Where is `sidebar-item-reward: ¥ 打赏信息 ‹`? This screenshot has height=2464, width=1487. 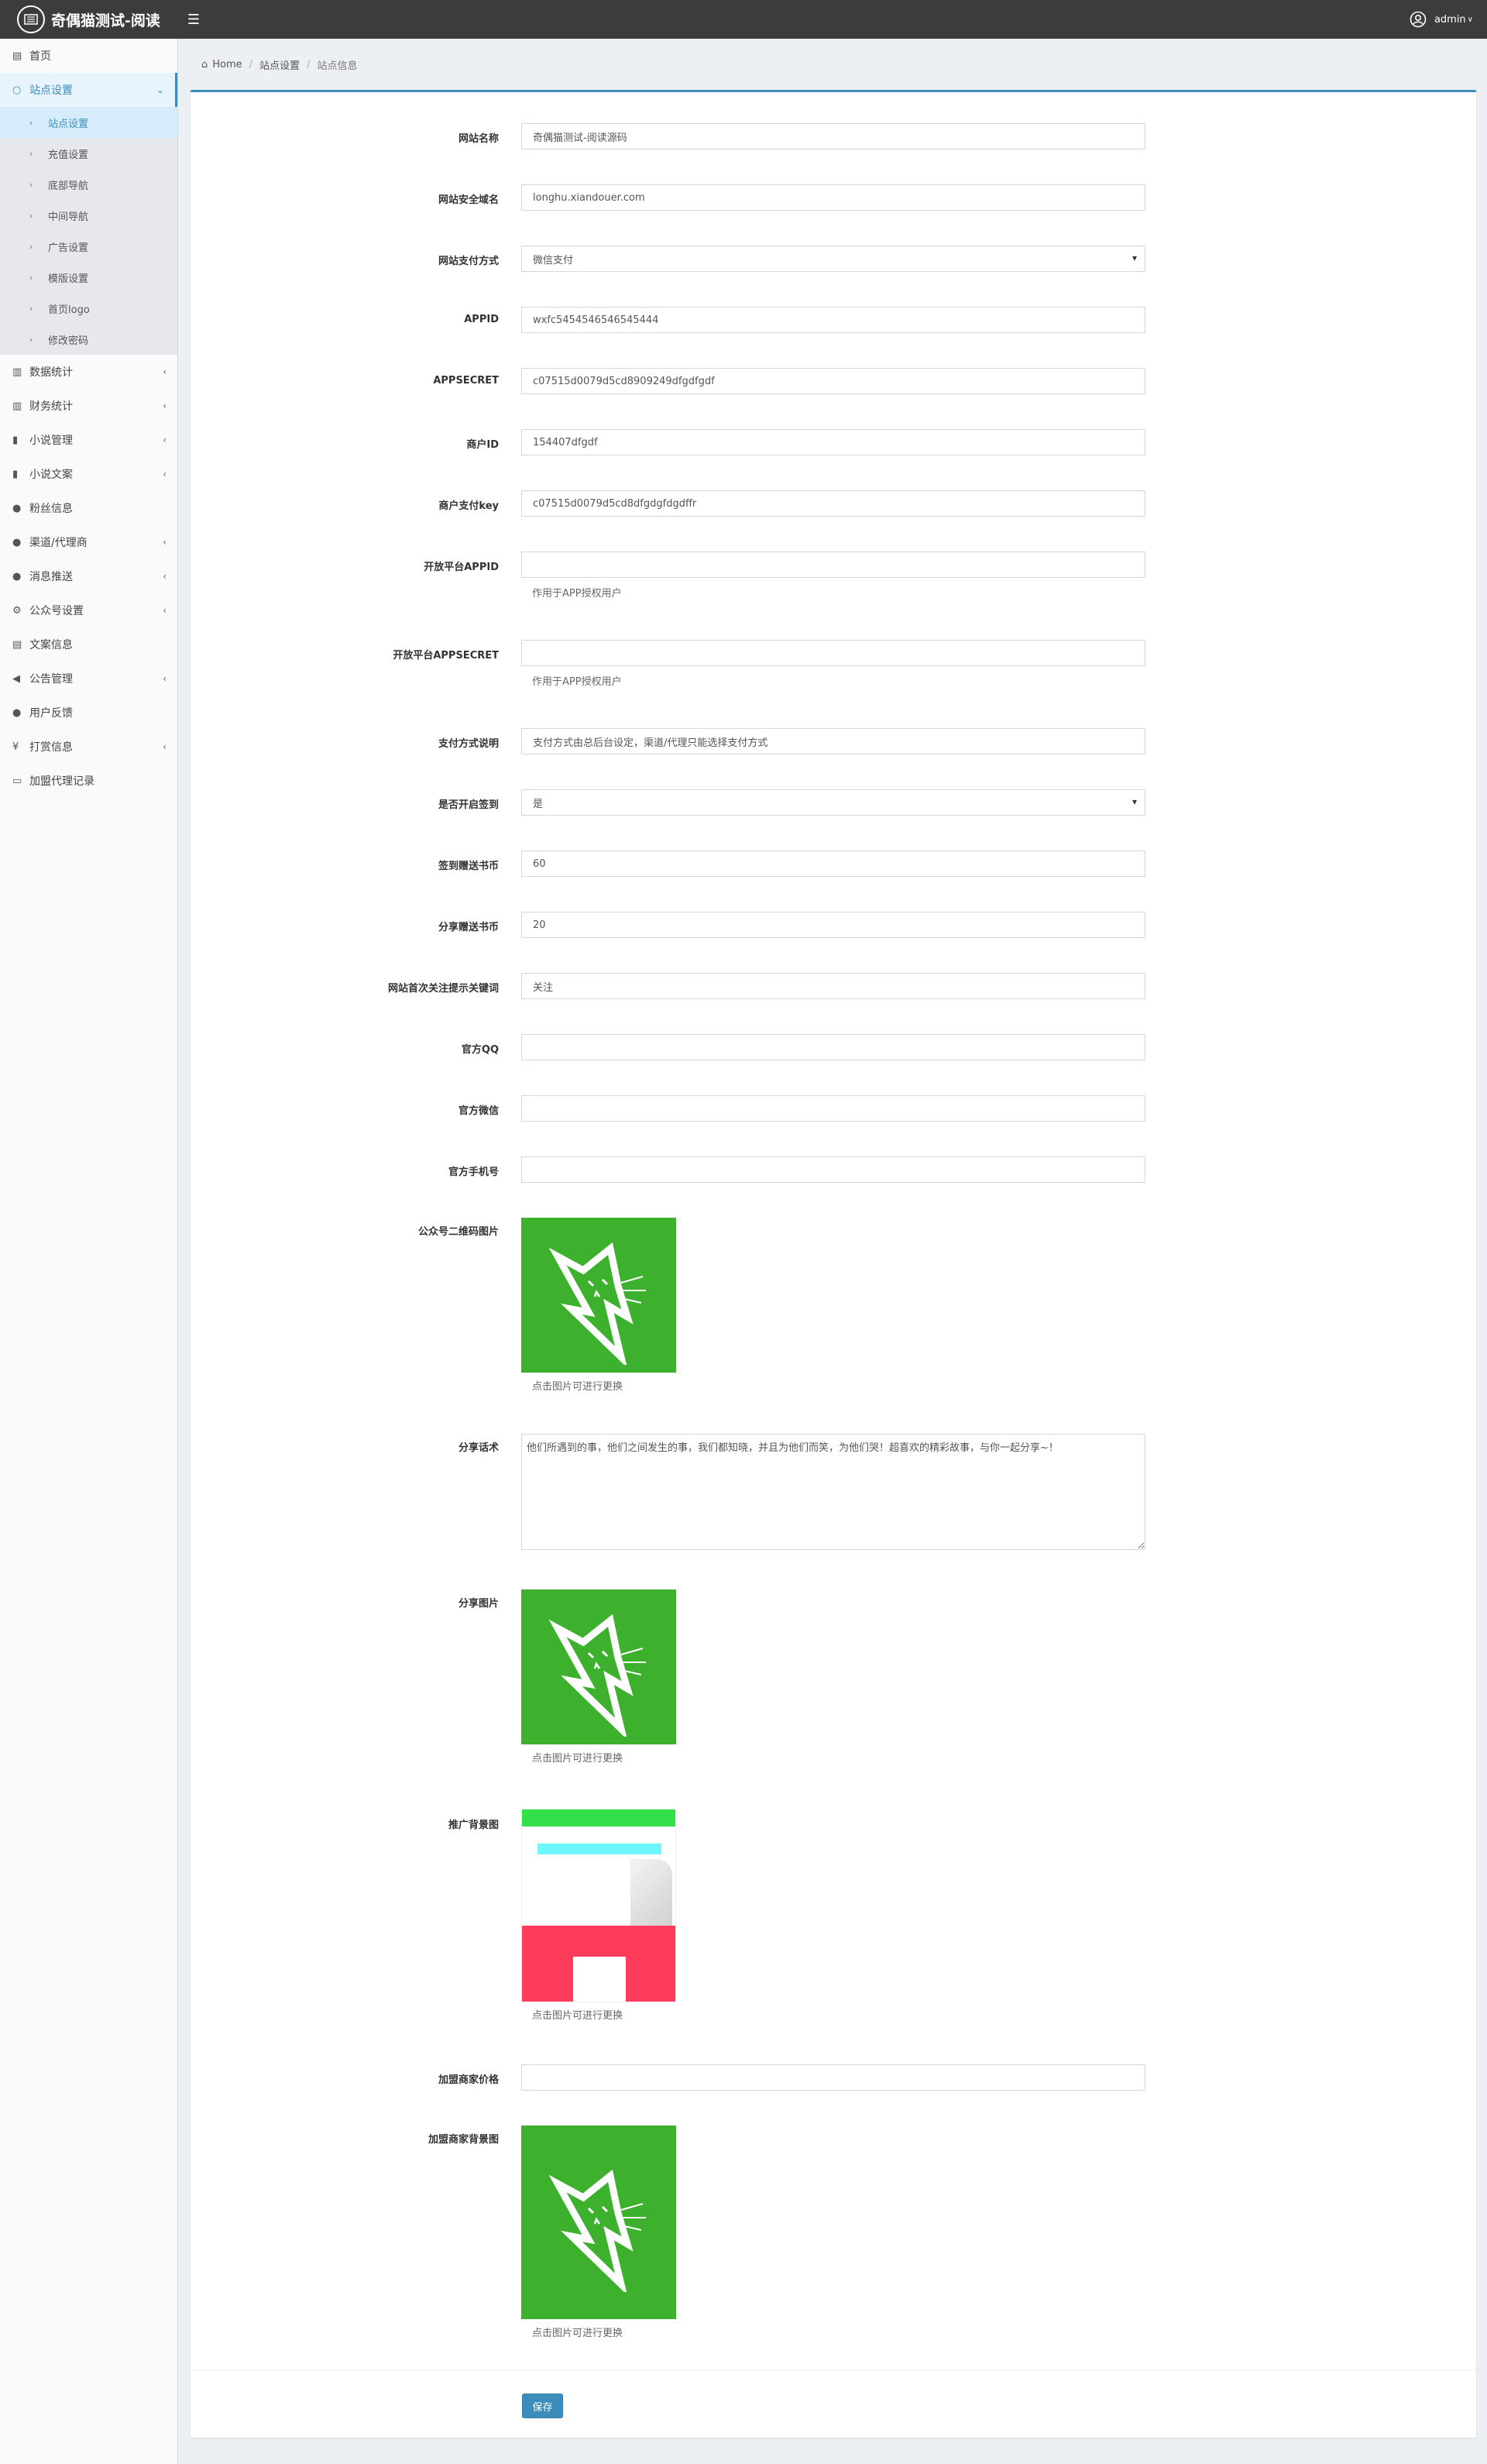
sidebar-item-reward: ¥ 打赏信息 ‹ is located at coordinates (89, 747).